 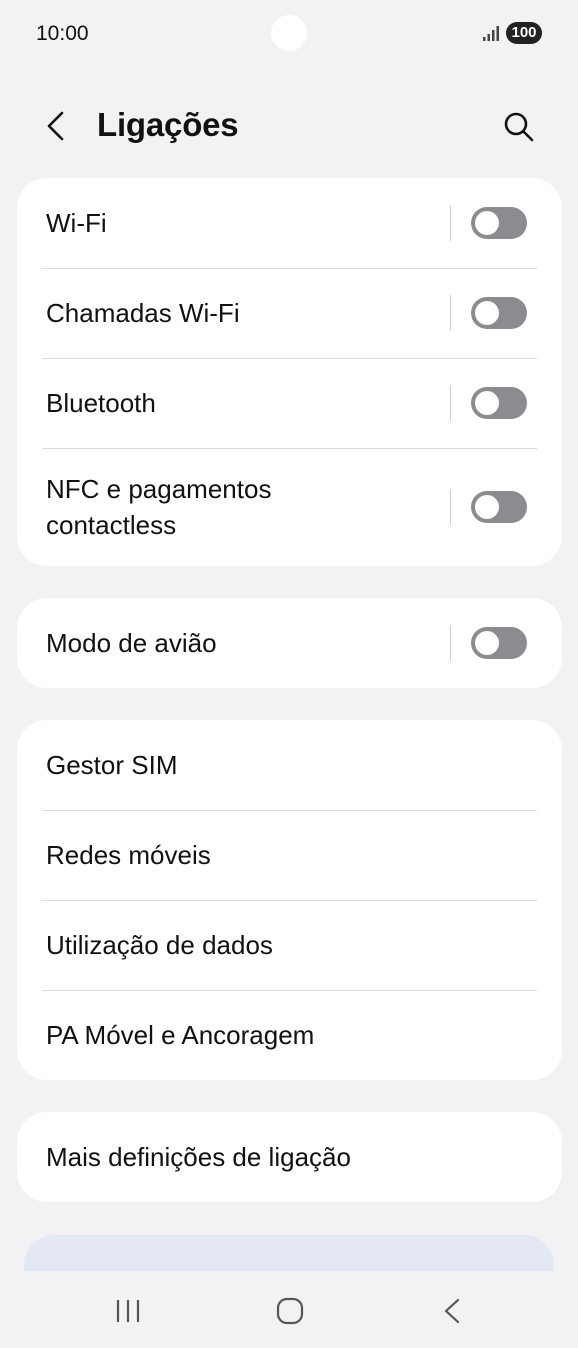 I want to click on data-usage-row: Utilização de dados, so click(x=289, y=945).